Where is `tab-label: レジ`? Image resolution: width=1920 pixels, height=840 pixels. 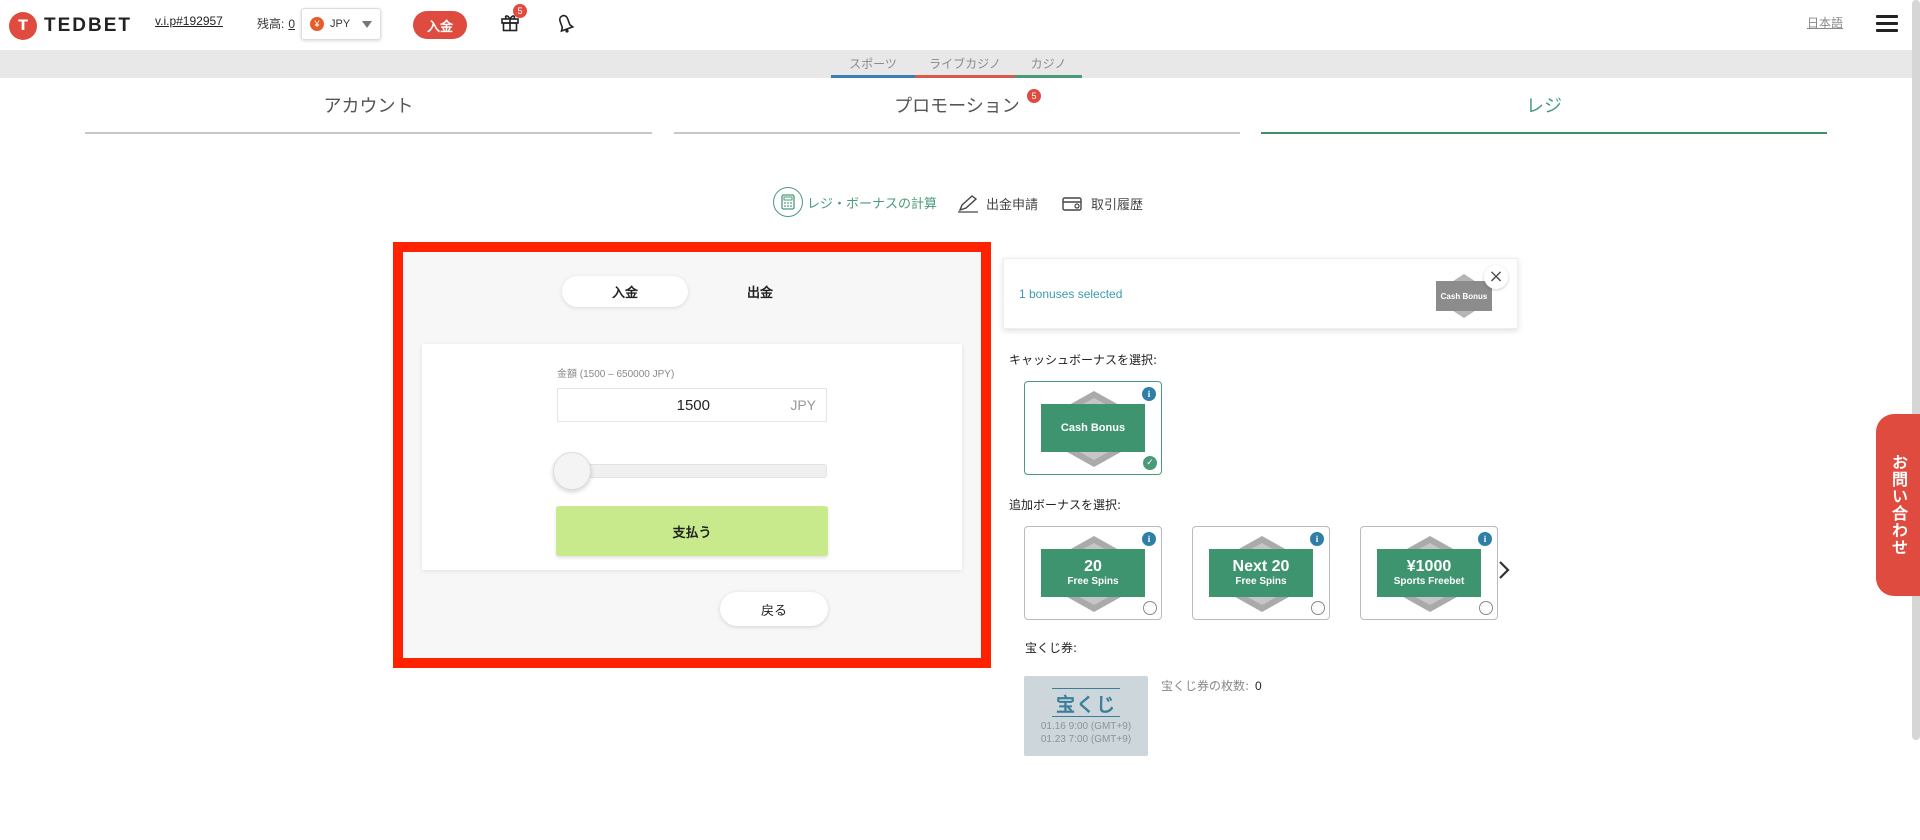 tab-label: レジ is located at coordinates (1544, 106).